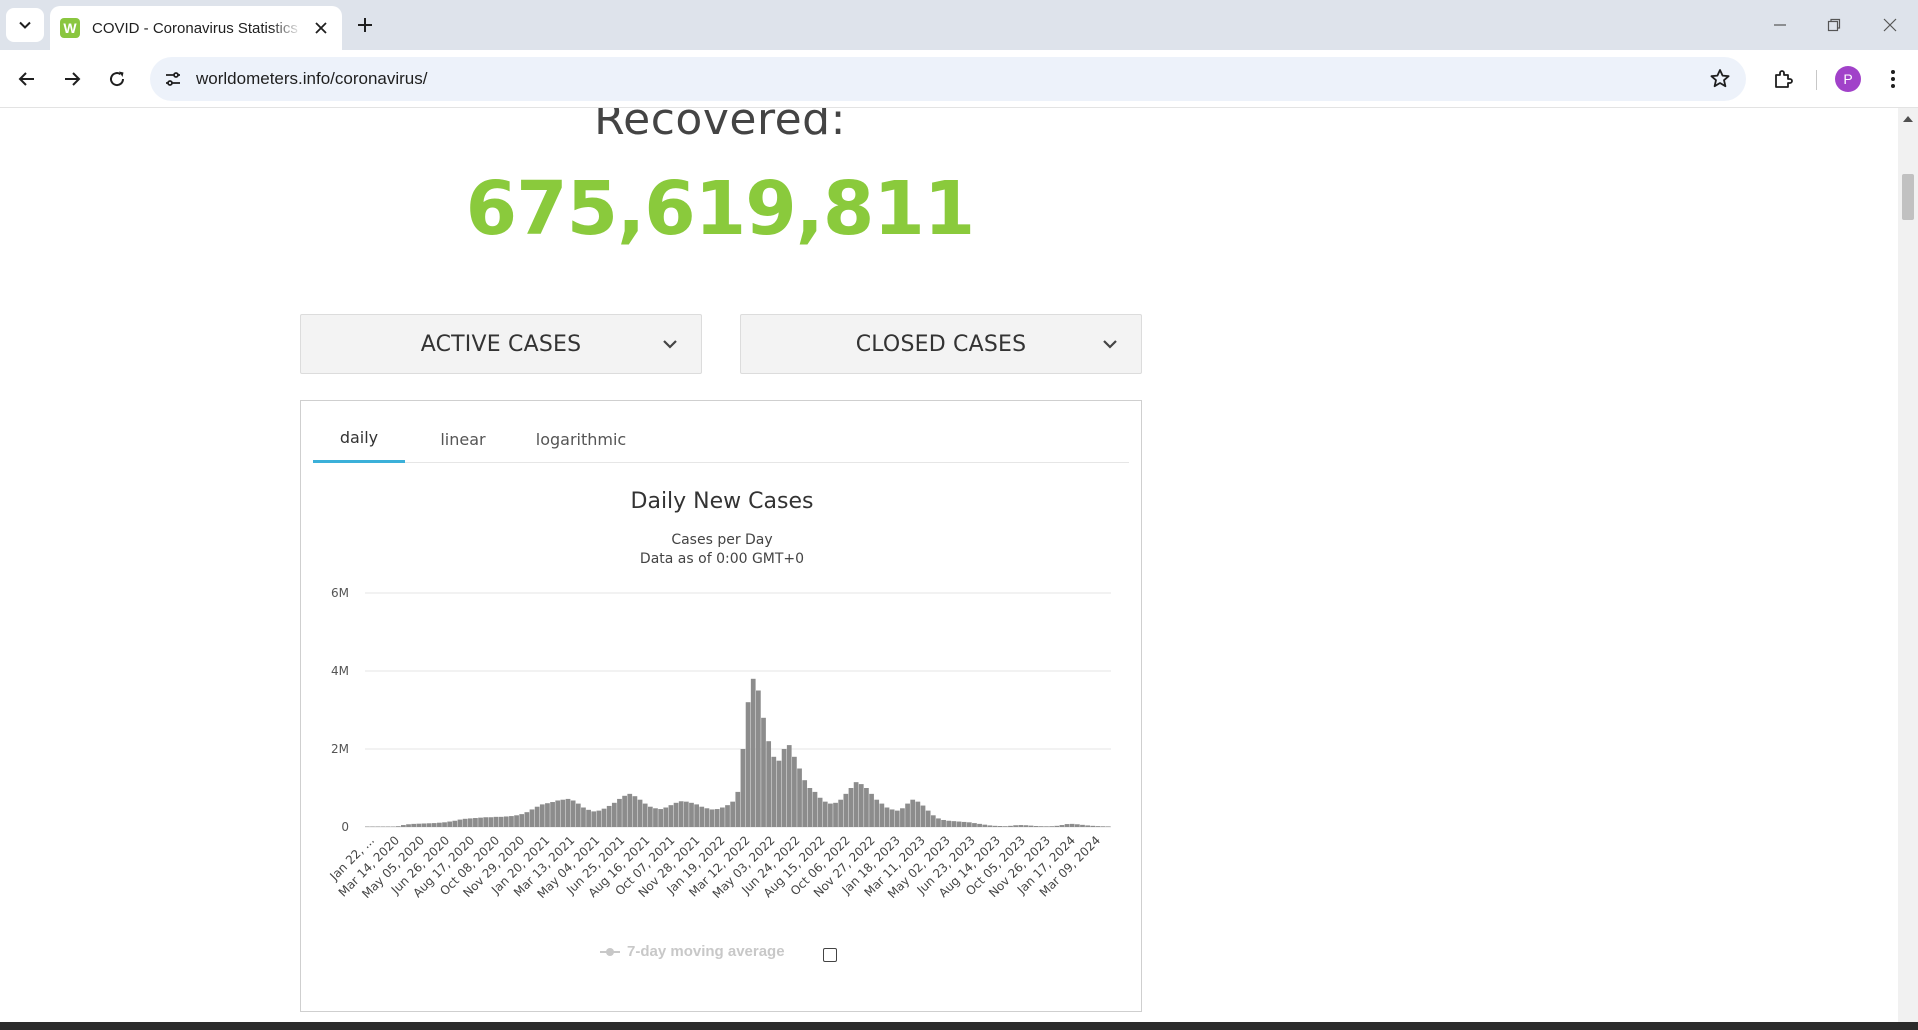 Image resolution: width=1918 pixels, height=1030 pixels. I want to click on site-info-button, so click(173, 79).